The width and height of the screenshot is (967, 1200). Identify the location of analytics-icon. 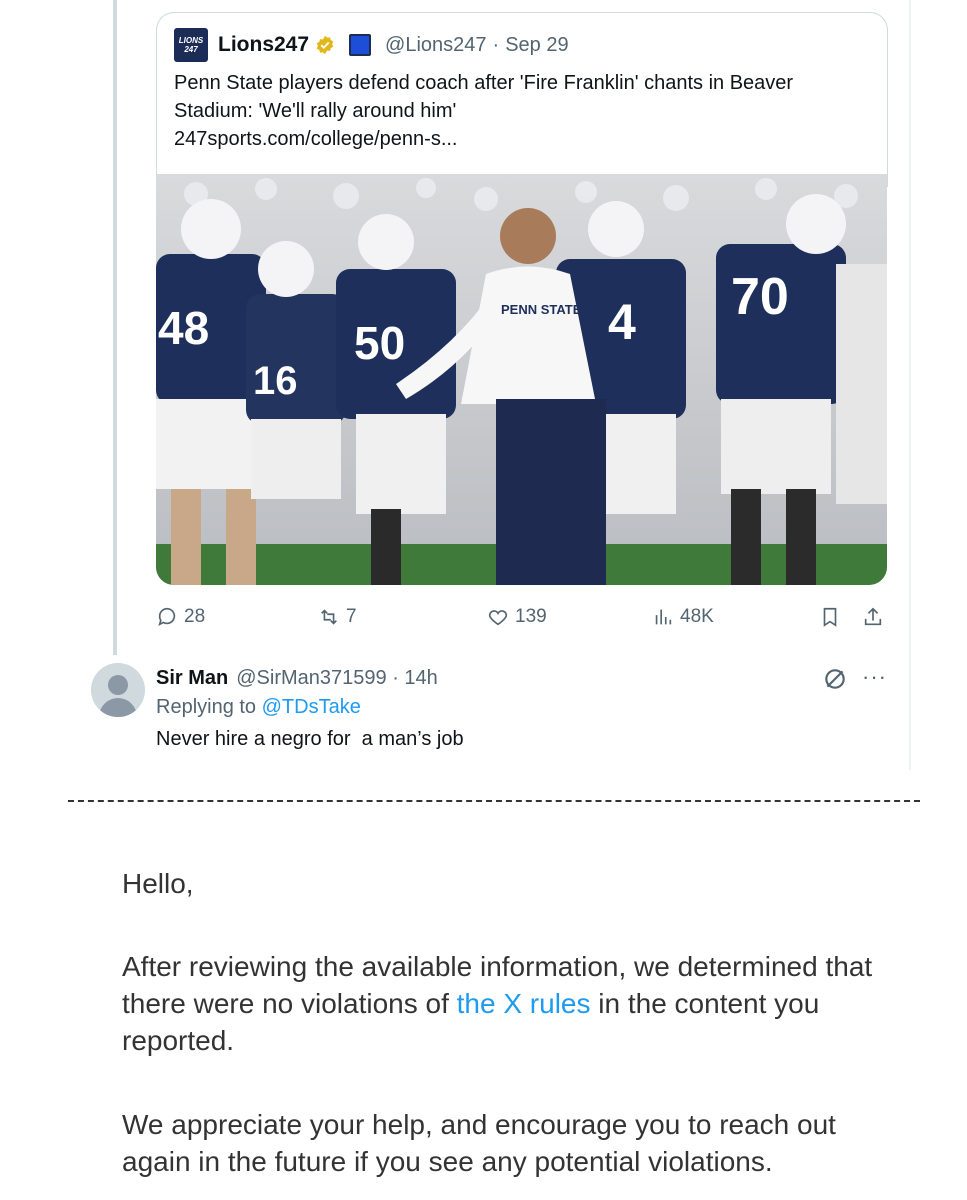
(663, 617).